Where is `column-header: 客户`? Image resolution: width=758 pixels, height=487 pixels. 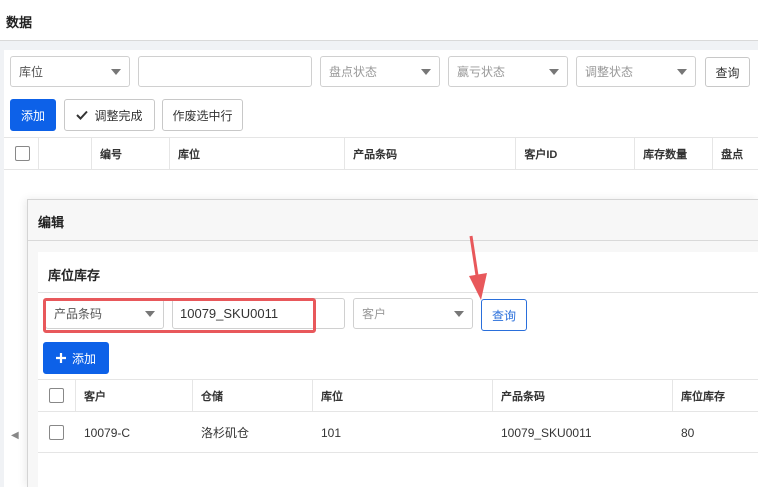
column-header: 客户 is located at coordinates (134, 395).